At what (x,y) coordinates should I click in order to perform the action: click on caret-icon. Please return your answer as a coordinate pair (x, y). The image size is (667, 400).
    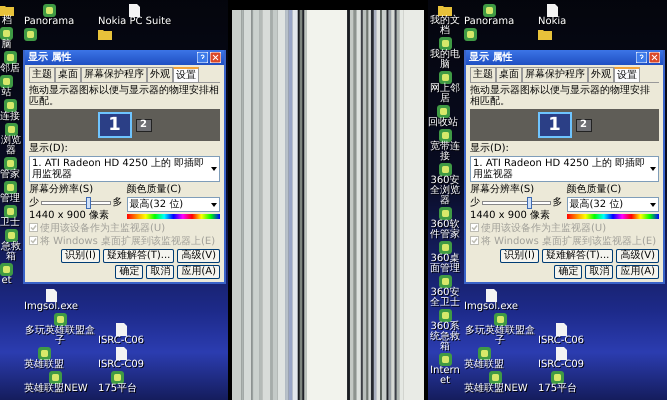
    Looking at the image, I should click on (214, 204).